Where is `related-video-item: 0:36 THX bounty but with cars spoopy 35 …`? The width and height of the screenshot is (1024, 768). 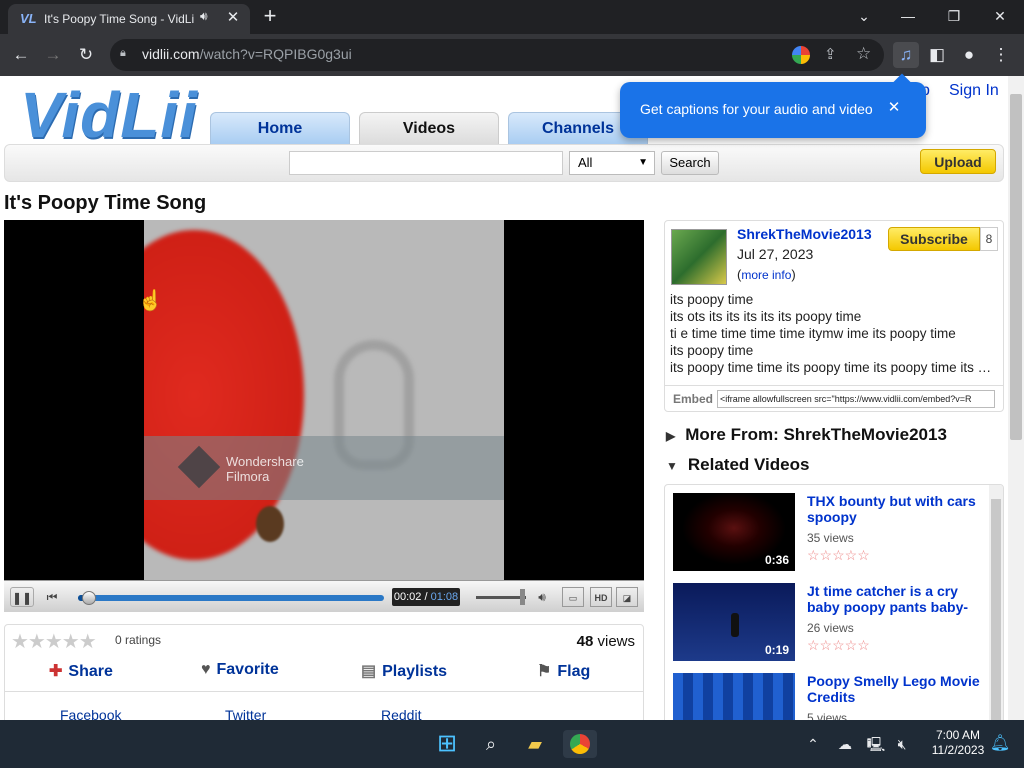 related-video-item: 0:36 THX bounty but with cars spoopy 35 … is located at coordinates (831, 534).